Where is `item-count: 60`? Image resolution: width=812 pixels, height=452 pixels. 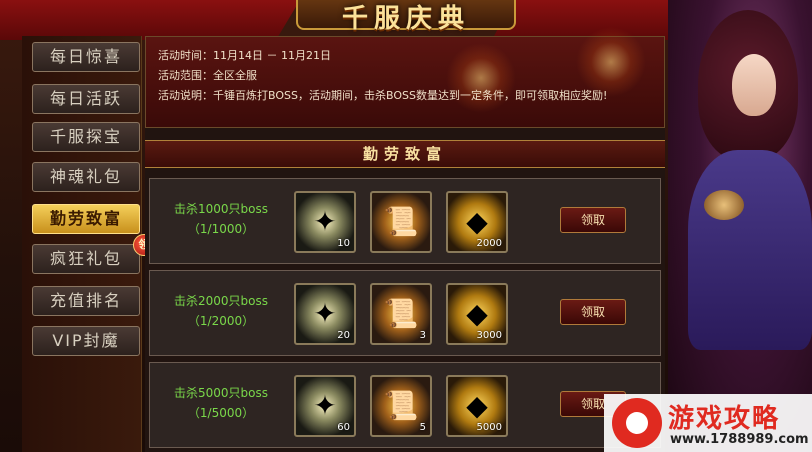
item-count: 60 is located at coordinates (343, 427).